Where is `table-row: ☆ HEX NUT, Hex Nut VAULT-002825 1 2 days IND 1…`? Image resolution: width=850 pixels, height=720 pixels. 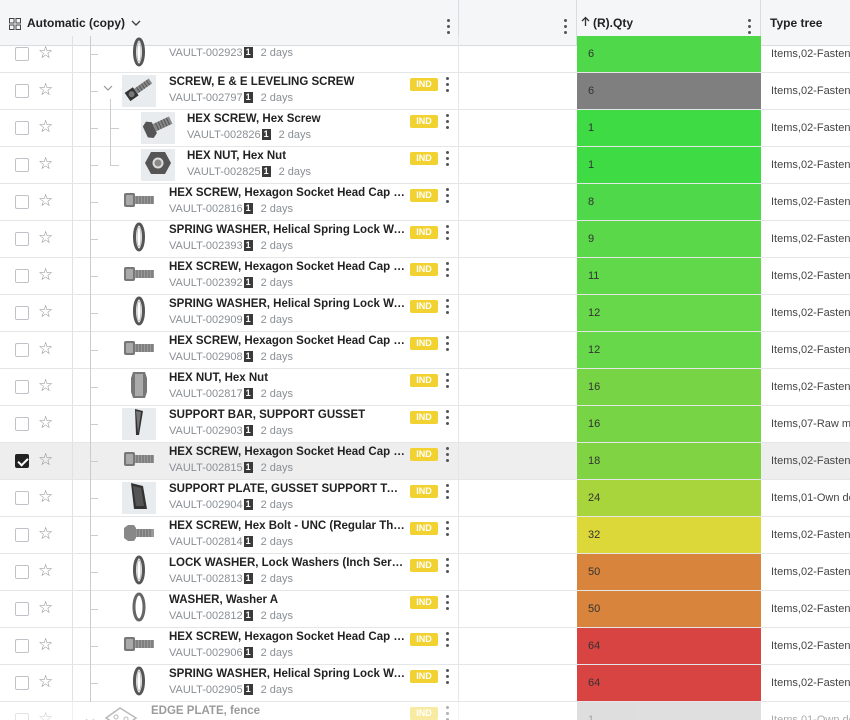
table-row: ☆ HEX NUT, Hex Nut VAULT-002825 1 2 days IND 1… is located at coordinates (425, 165).